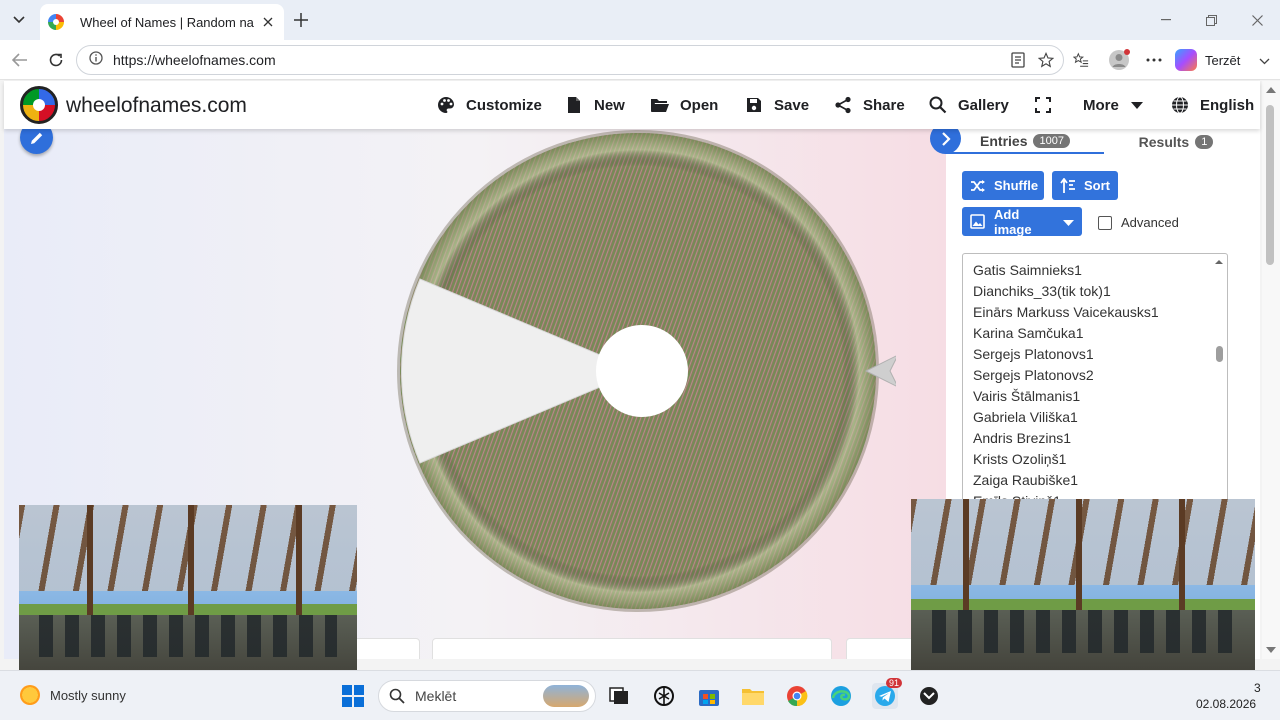 The height and width of the screenshot is (720, 1280). I want to click on tab-title: Wheel of Names | Random name picker, so click(167, 22).